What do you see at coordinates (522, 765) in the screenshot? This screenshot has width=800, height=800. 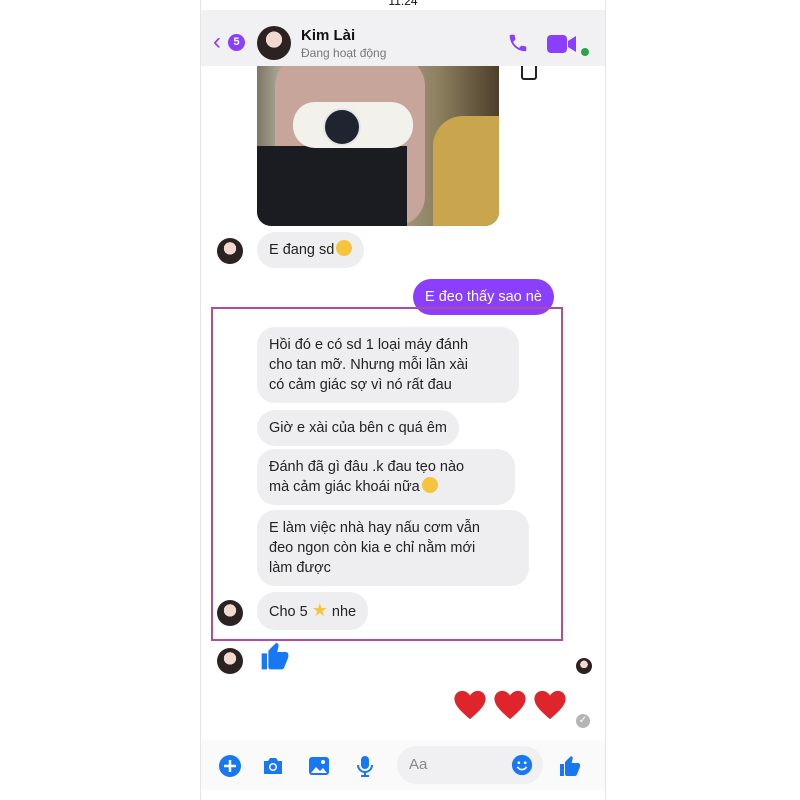 I see `smiley-icon` at bounding box center [522, 765].